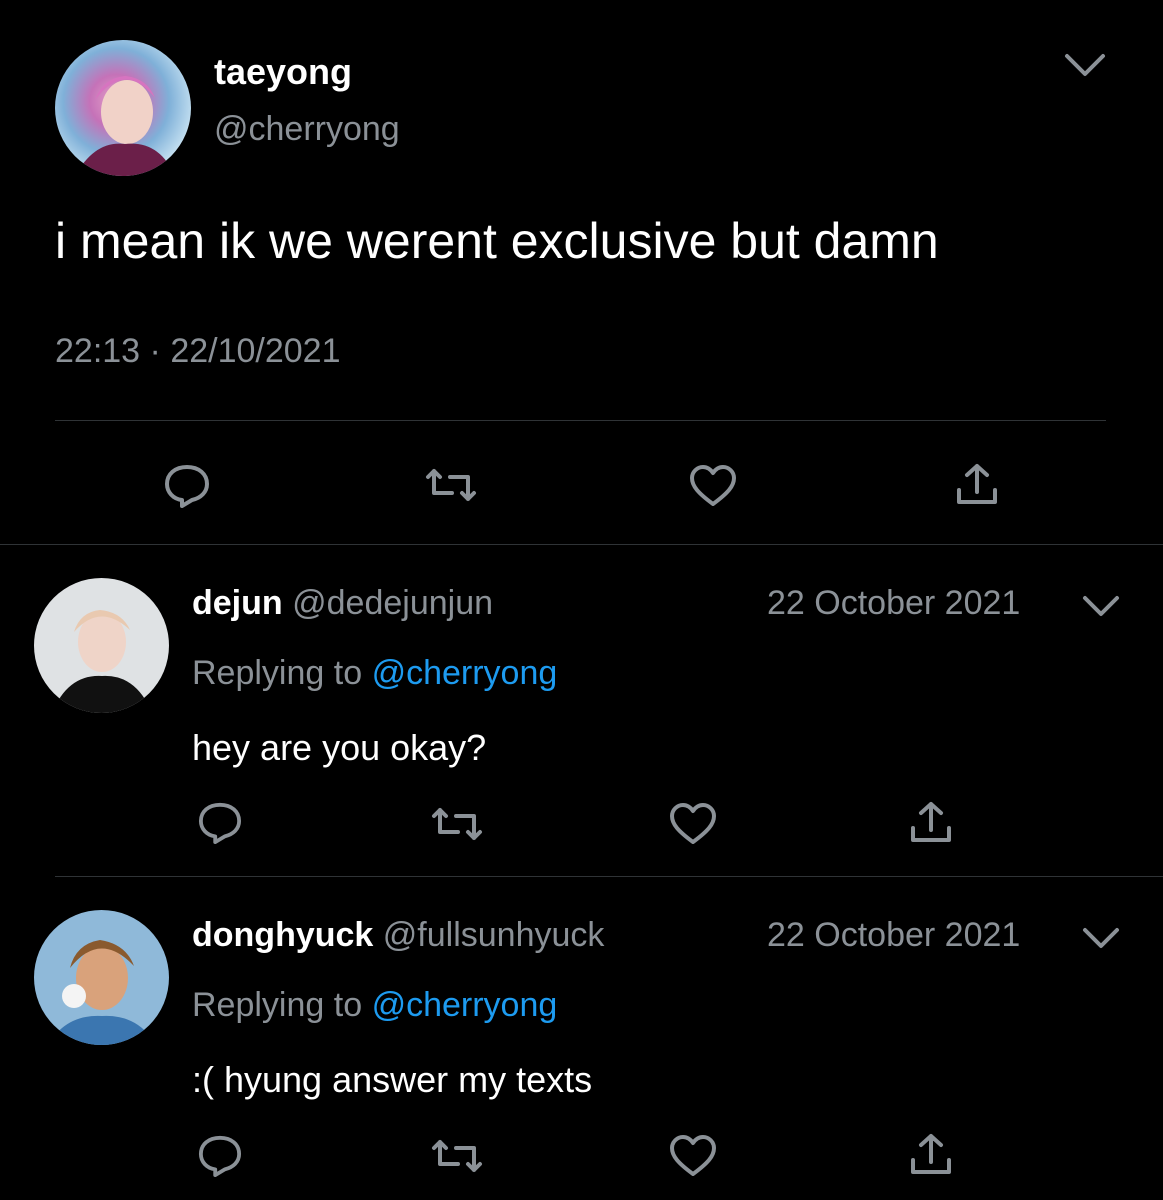 The image size is (1163, 1200). What do you see at coordinates (282, 935) in the screenshot?
I see `display-name: donghyuck` at bounding box center [282, 935].